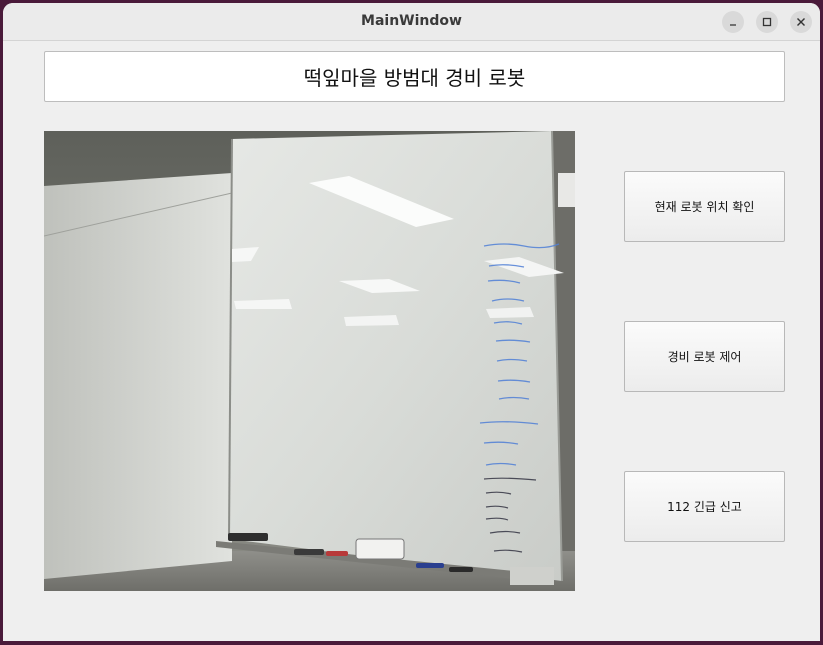 This screenshot has height=645, width=823. Describe the element at coordinates (733, 25) in the screenshot. I see `minimize-icon` at that location.